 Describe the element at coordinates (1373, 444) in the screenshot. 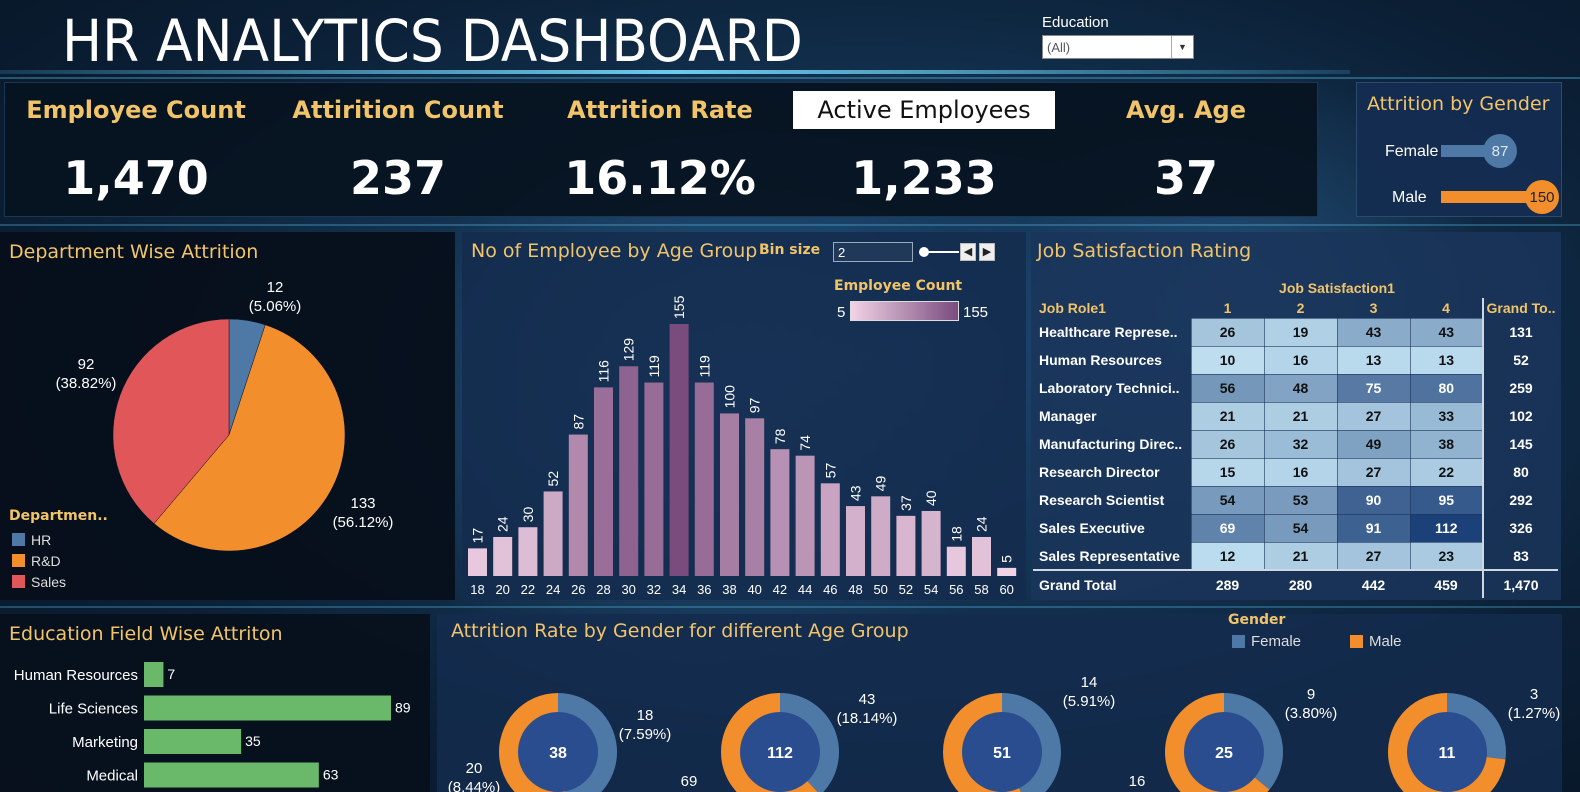

I see `heatmap-cell: 49` at that location.